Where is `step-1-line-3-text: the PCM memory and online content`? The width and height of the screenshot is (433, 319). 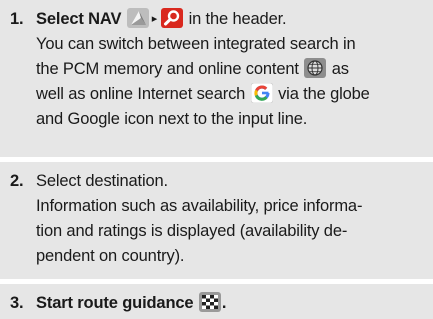 step-1-line-3-text: the PCM memory and online content is located at coordinates (170, 69).